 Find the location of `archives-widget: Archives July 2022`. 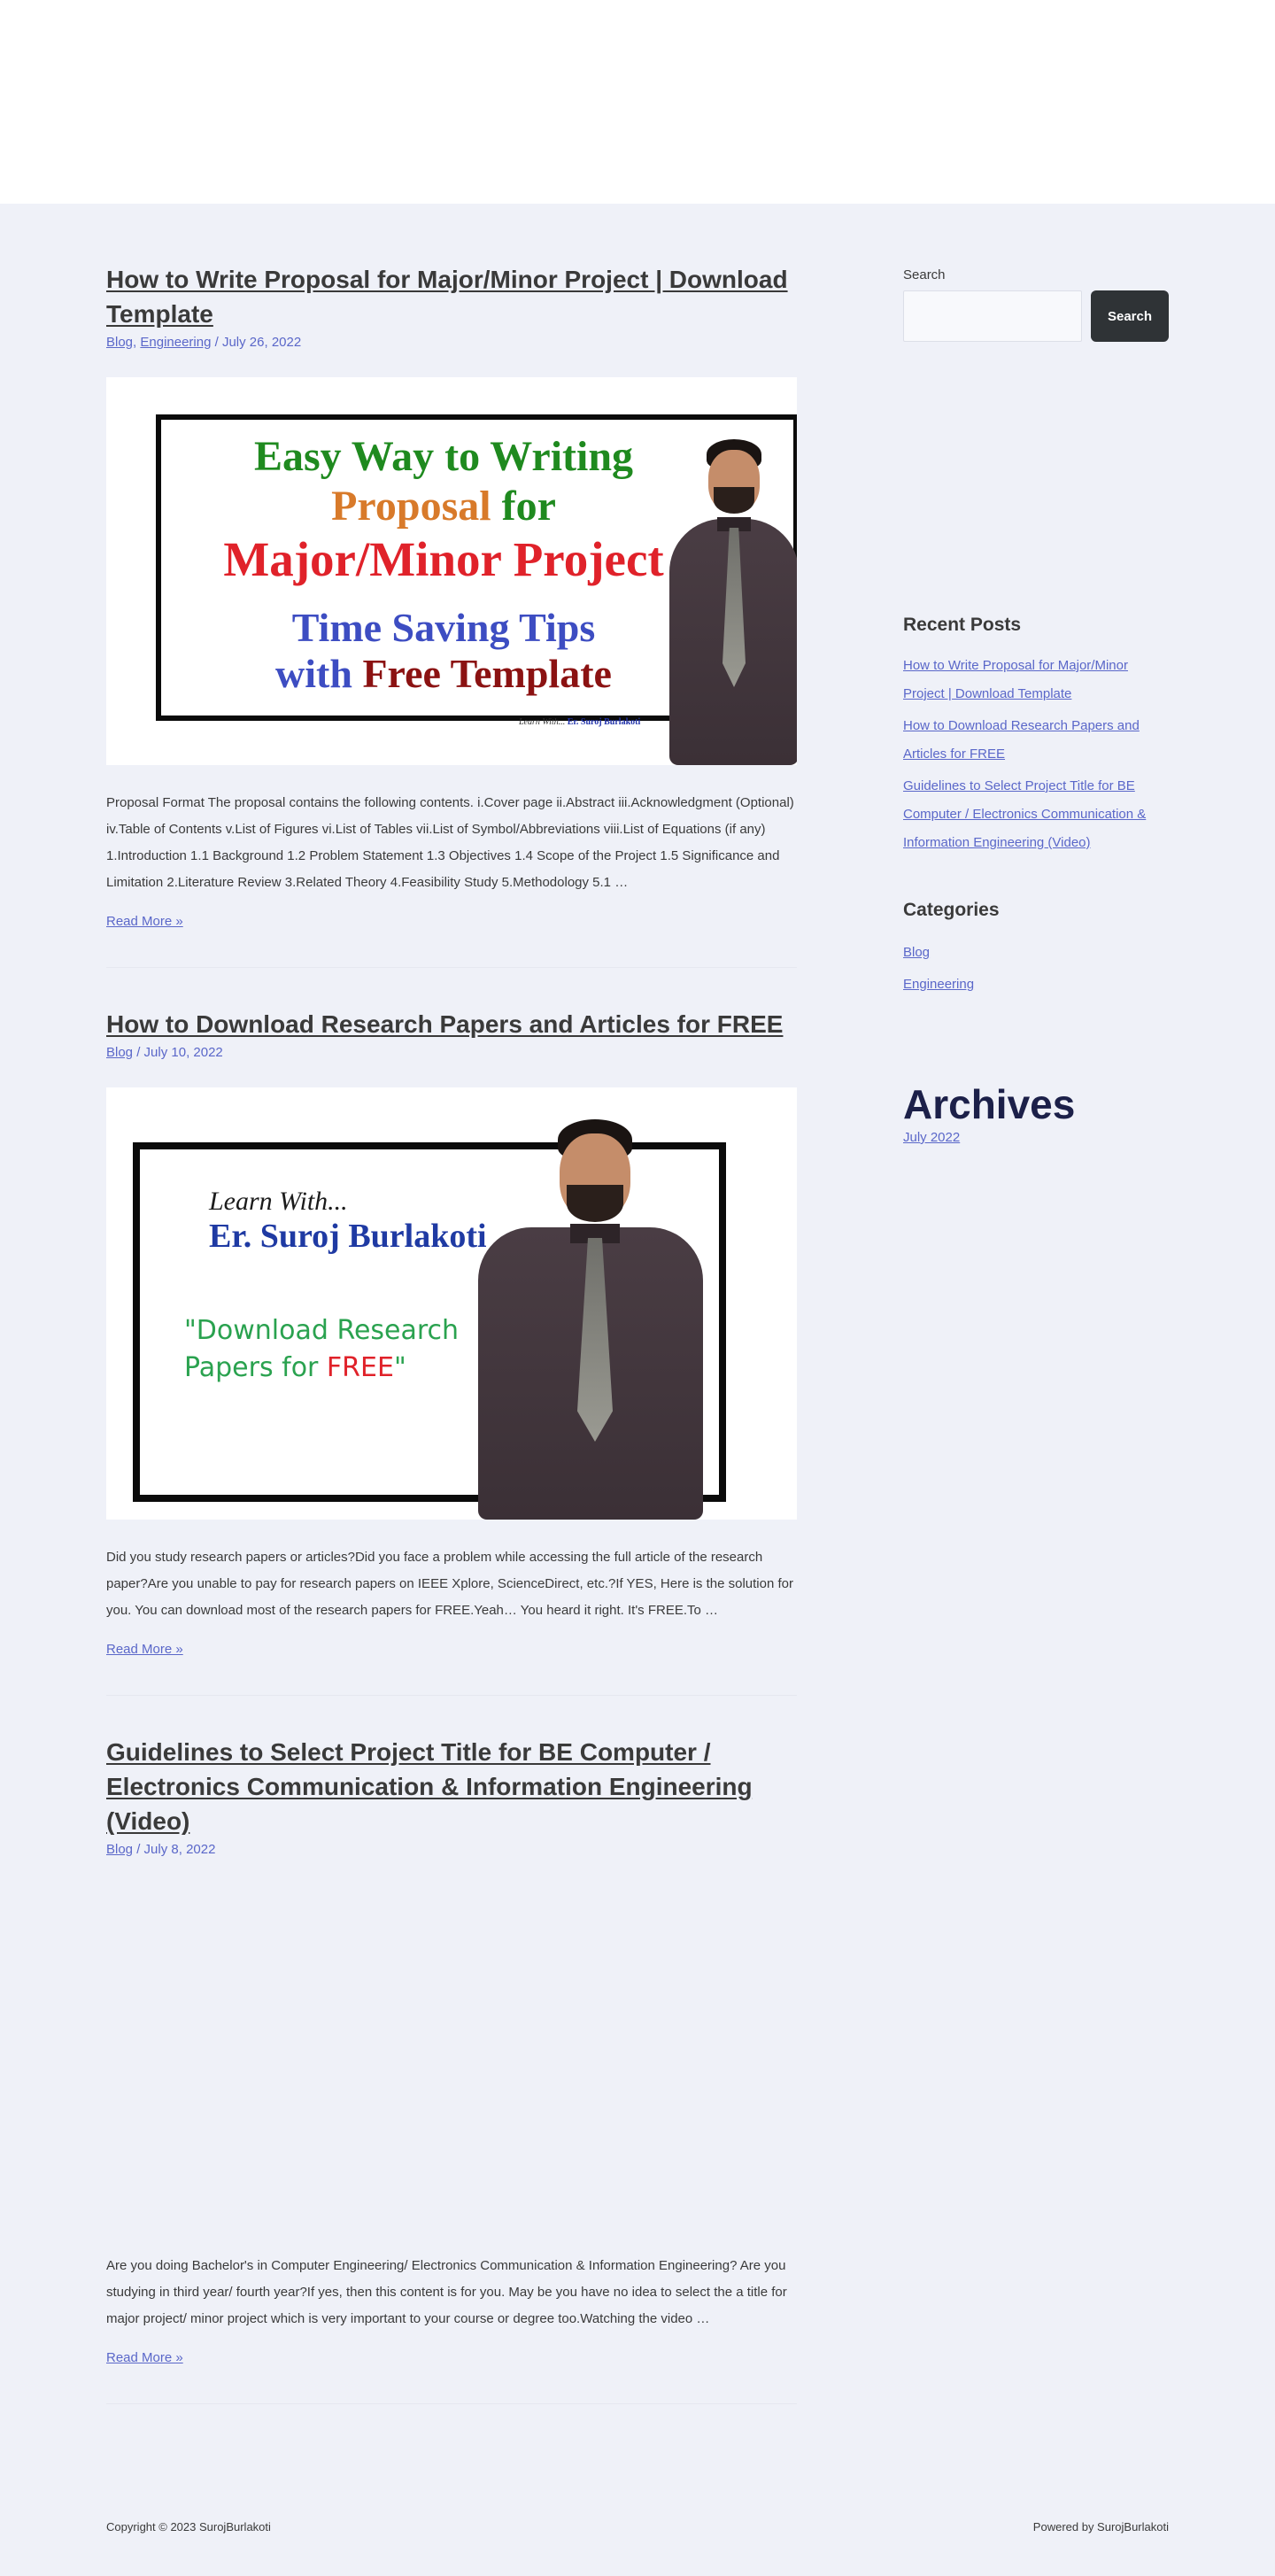

archives-widget: Archives July 2022 is located at coordinates (1036, 1115).